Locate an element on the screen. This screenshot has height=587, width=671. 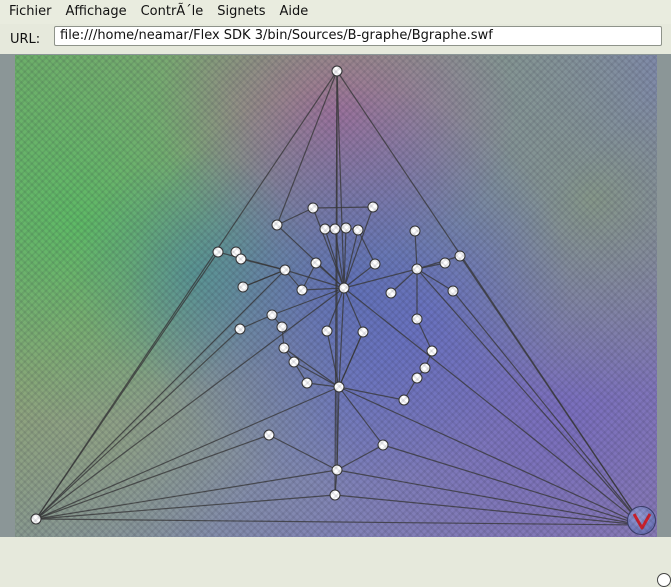
url-label: URL: is located at coordinates (25, 39).